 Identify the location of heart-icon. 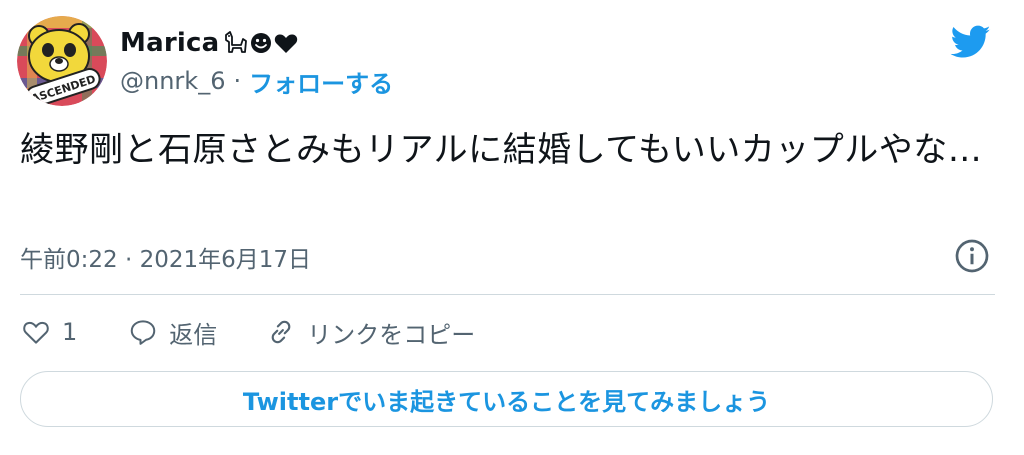
(36, 332).